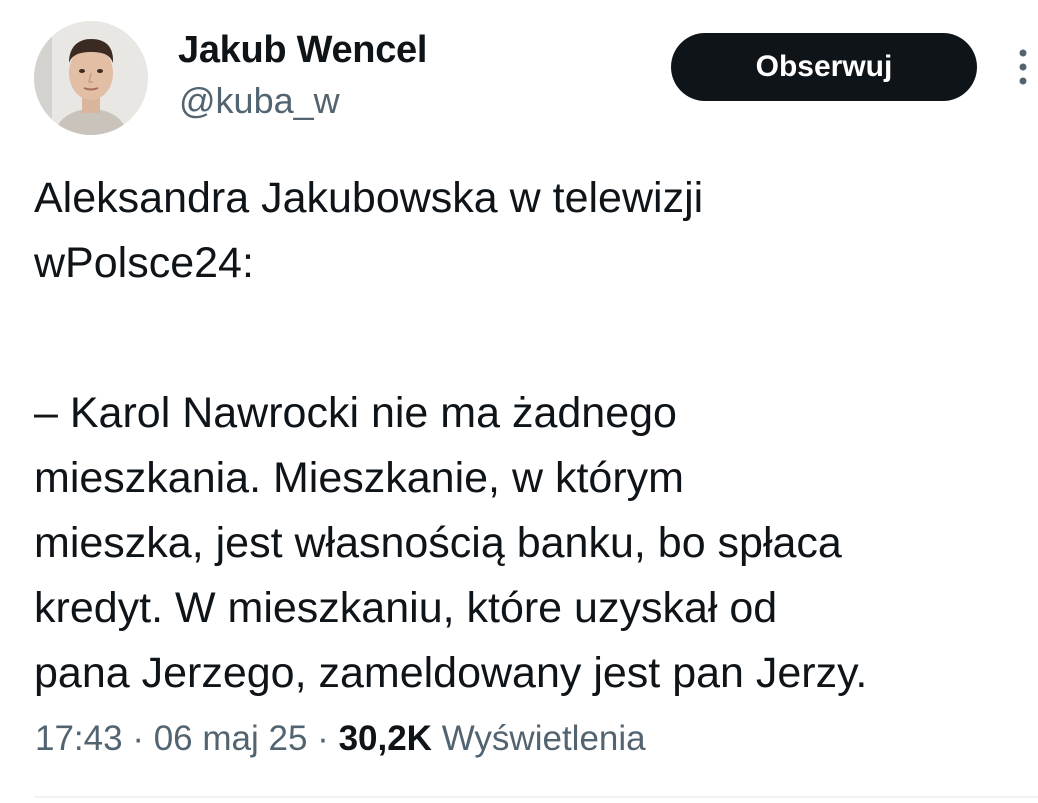  I want to click on avatar, so click(91, 78).